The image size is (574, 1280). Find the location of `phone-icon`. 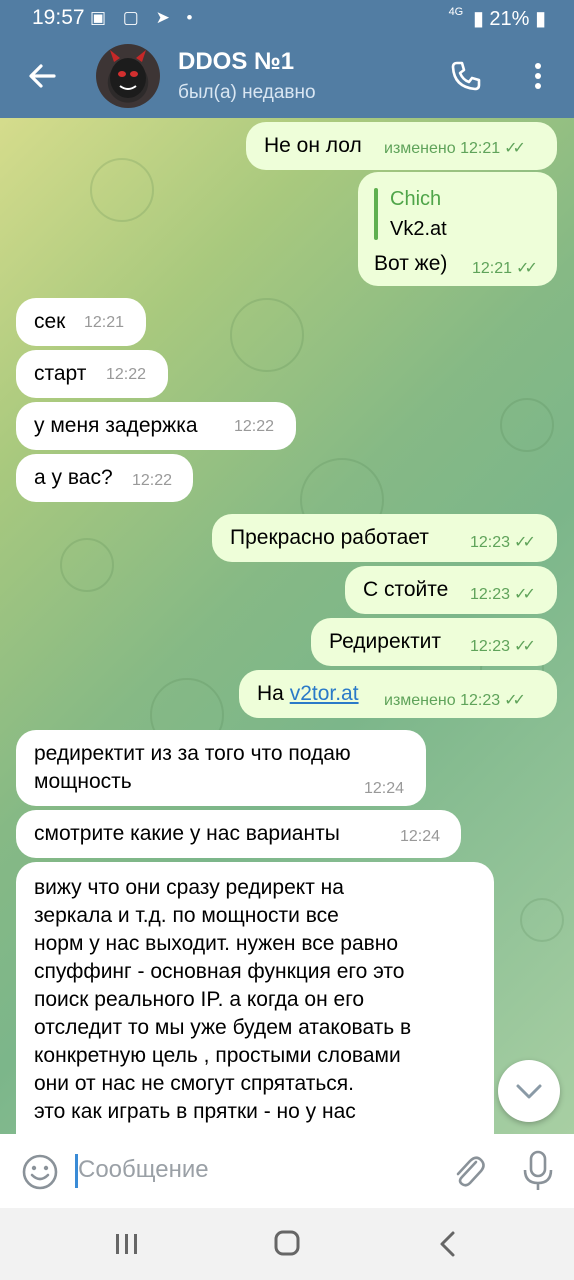

phone-icon is located at coordinates (466, 76).